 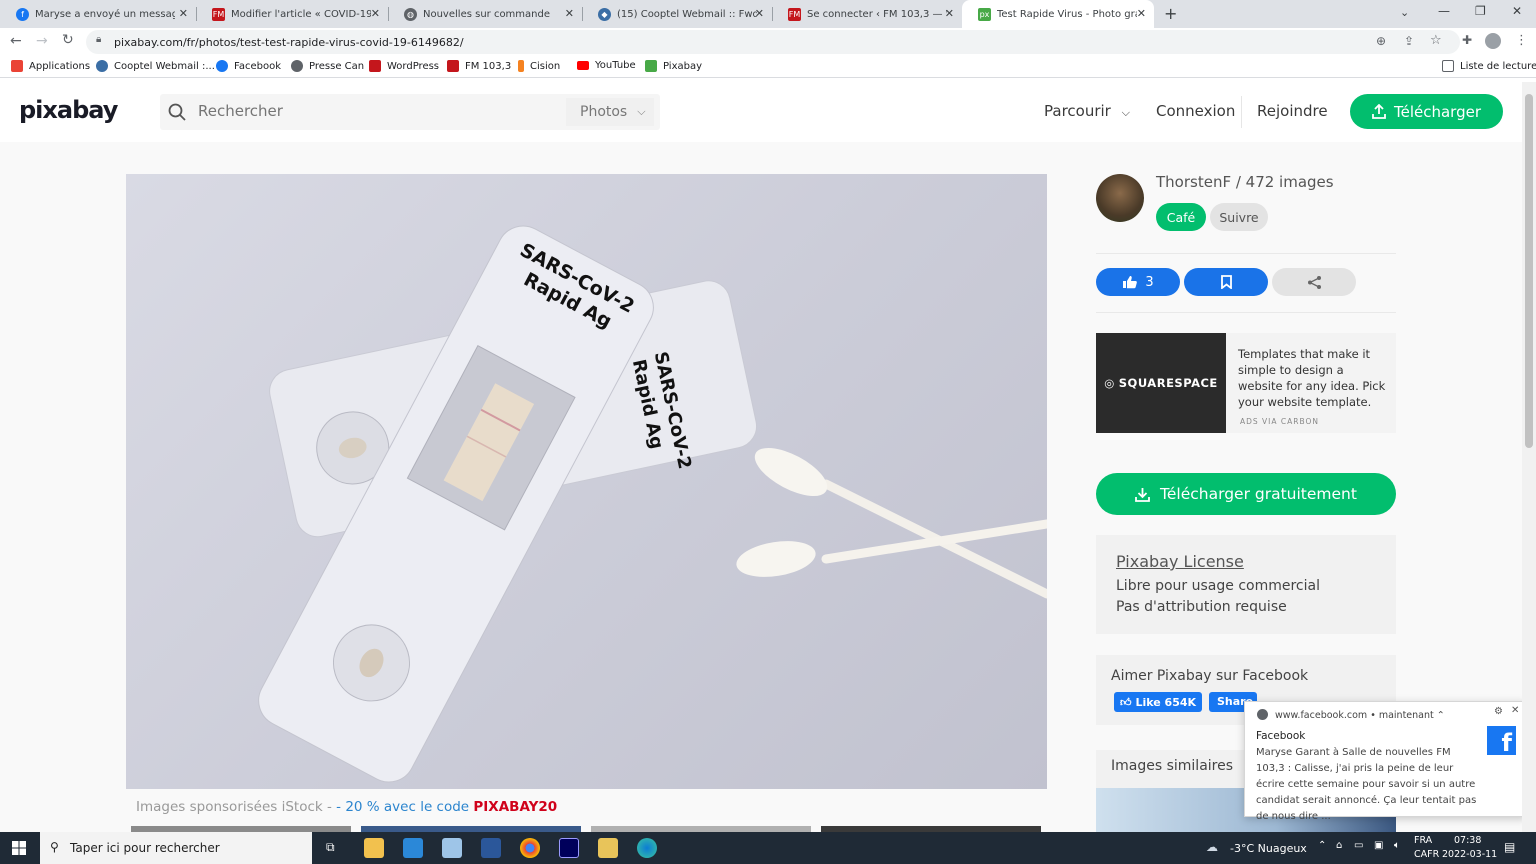 What do you see at coordinates (1409, 41) in the screenshot?
I see `share-icon: ⇪` at bounding box center [1409, 41].